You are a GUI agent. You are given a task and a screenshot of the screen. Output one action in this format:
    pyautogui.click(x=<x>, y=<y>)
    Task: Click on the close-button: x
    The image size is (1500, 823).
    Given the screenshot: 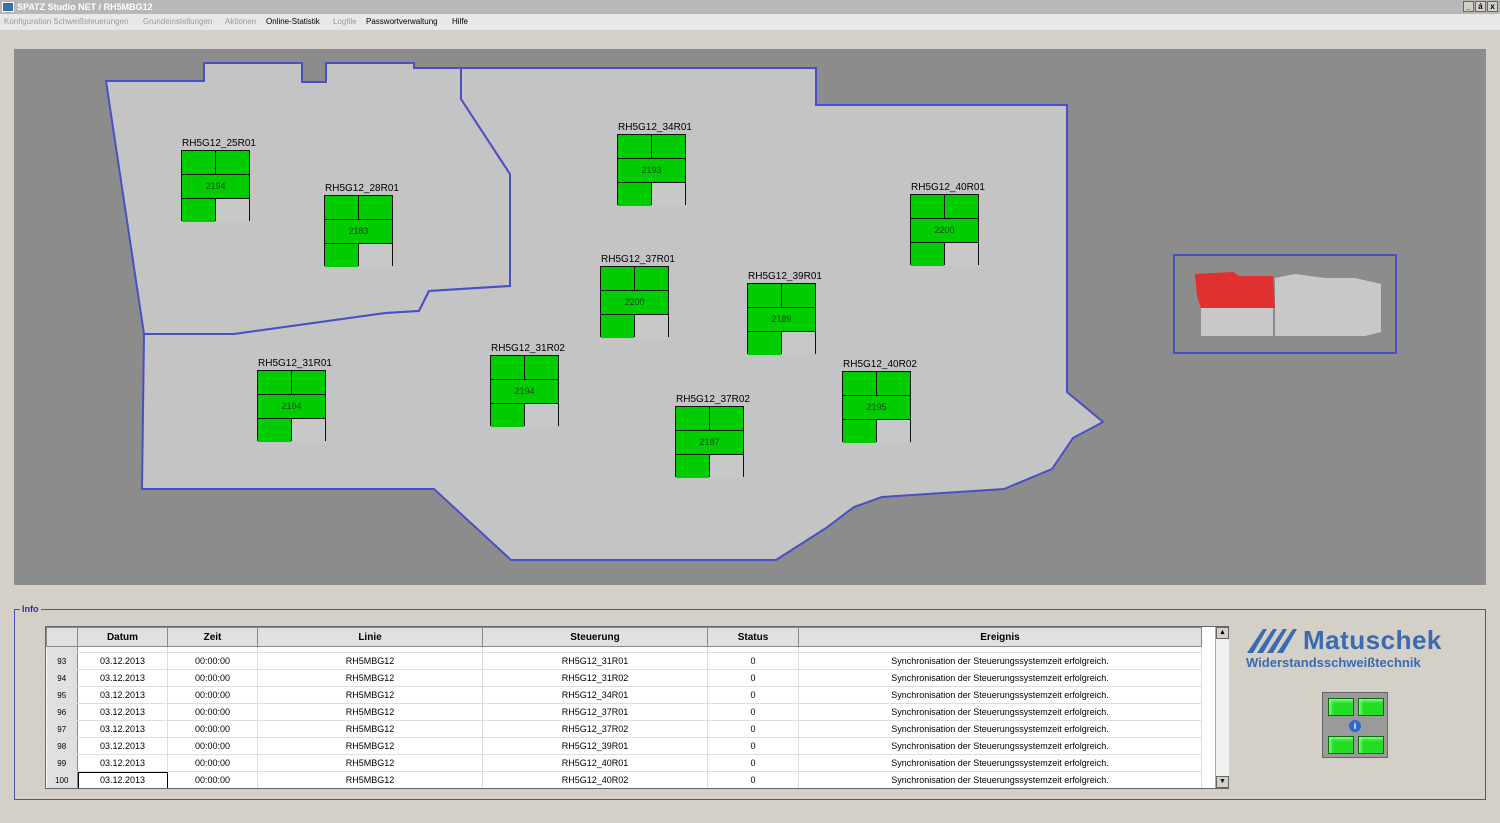 What is the action you would take?
    pyautogui.click(x=1492, y=6)
    